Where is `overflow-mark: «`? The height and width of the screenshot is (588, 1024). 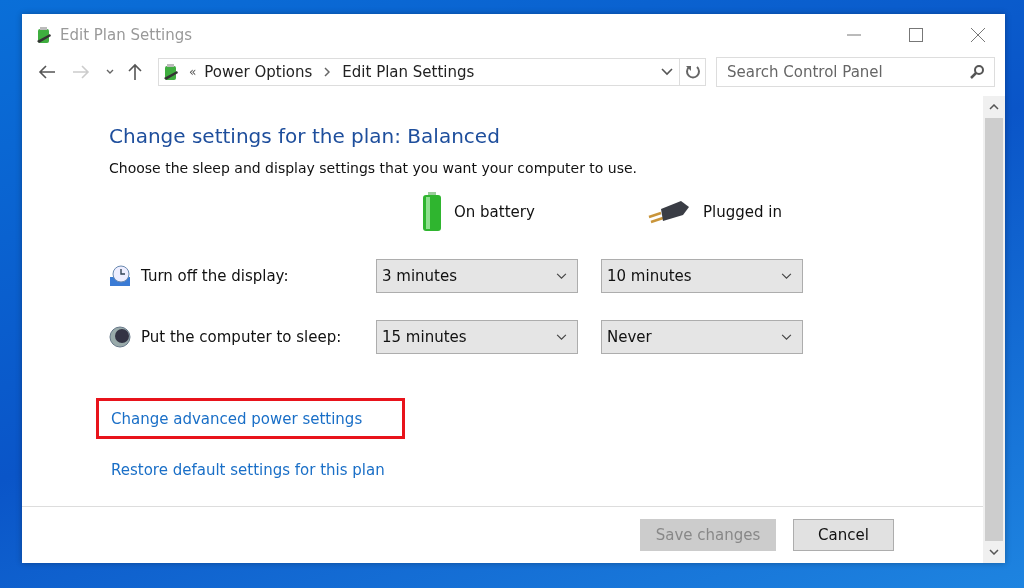
overflow-mark: « is located at coordinates (193, 72).